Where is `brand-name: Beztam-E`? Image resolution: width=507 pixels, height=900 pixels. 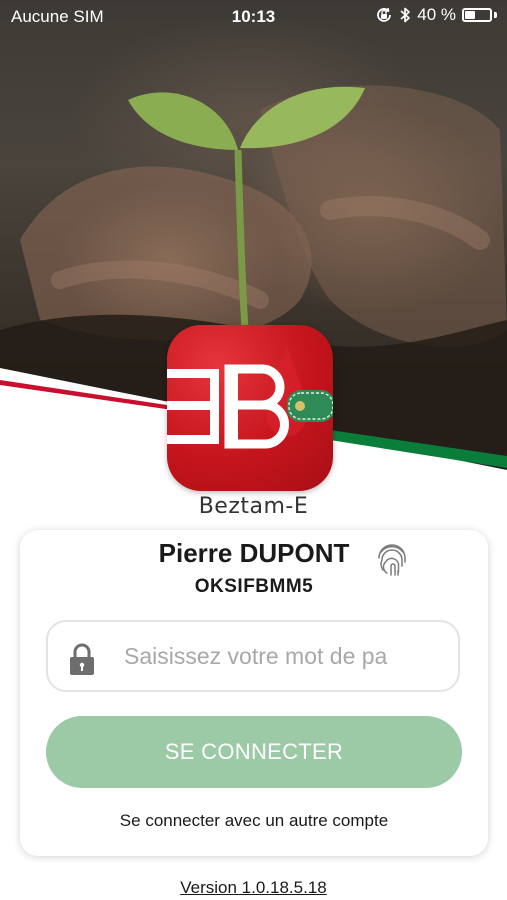
brand-name: Beztam-E is located at coordinates (253, 506).